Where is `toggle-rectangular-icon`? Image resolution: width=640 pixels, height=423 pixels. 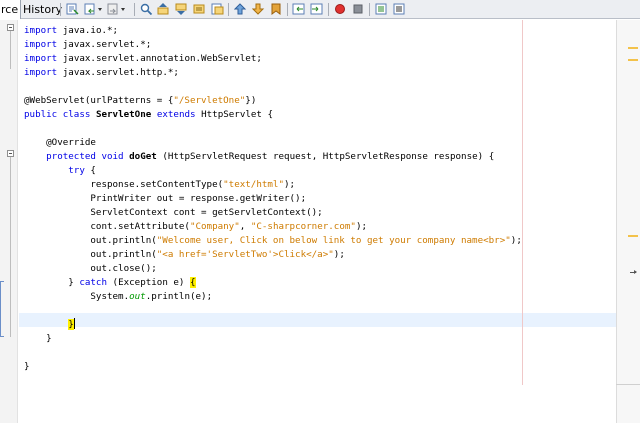 toggle-rectangular-icon is located at coordinates (217, 9).